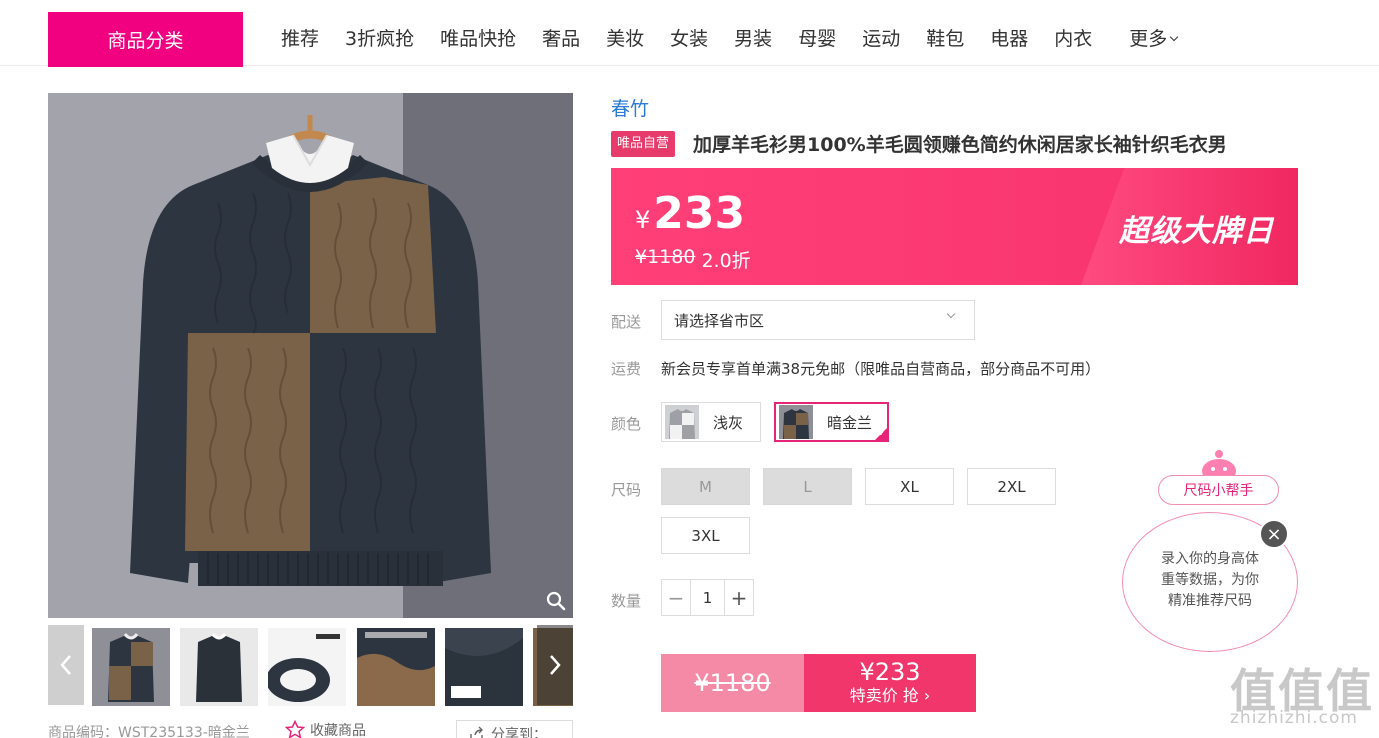 This screenshot has width=1379, height=738. I want to click on chevron-right-icon, so click(555, 665).